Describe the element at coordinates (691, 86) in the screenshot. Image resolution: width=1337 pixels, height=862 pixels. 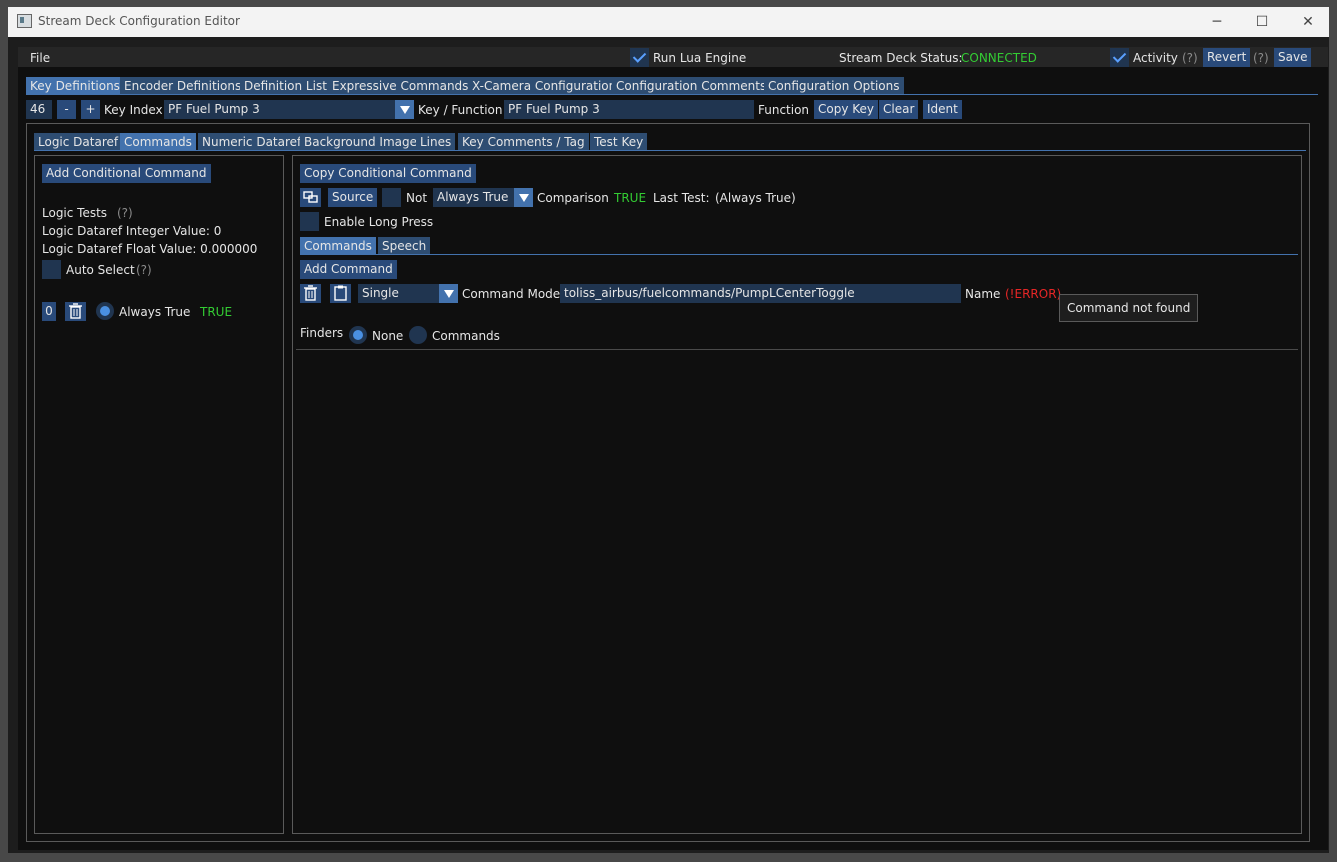
I see `tab-configuration-comments: Configuration Comments` at that location.